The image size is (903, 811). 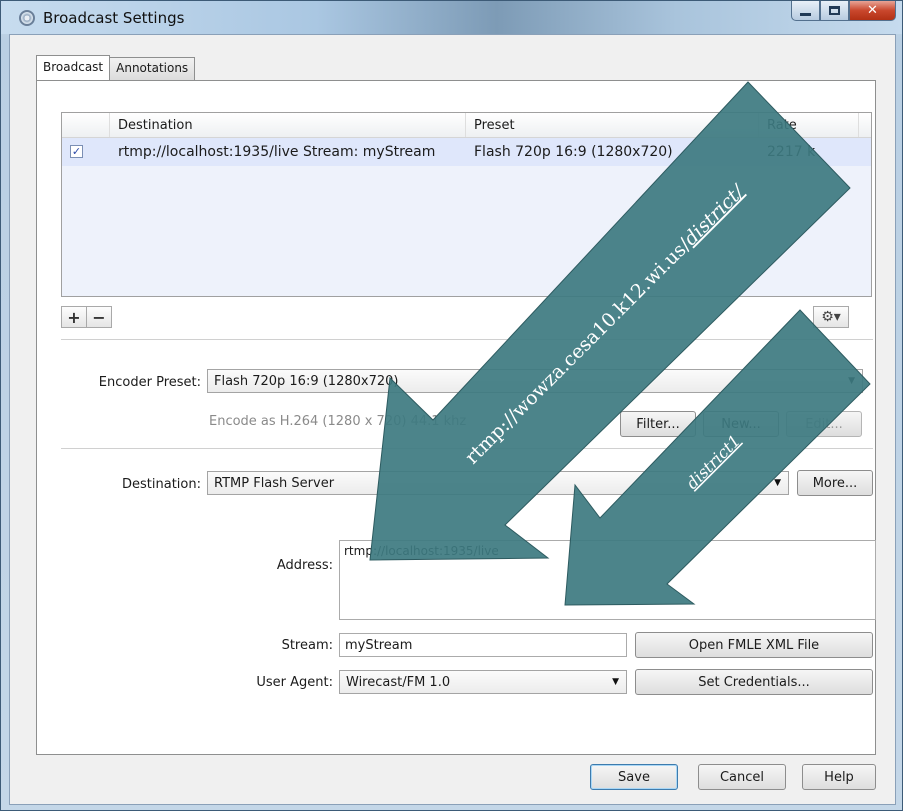 What do you see at coordinates (612, 125) in the screenshot?
I see `header-preset: Preset` at bounding box center [612, 125].